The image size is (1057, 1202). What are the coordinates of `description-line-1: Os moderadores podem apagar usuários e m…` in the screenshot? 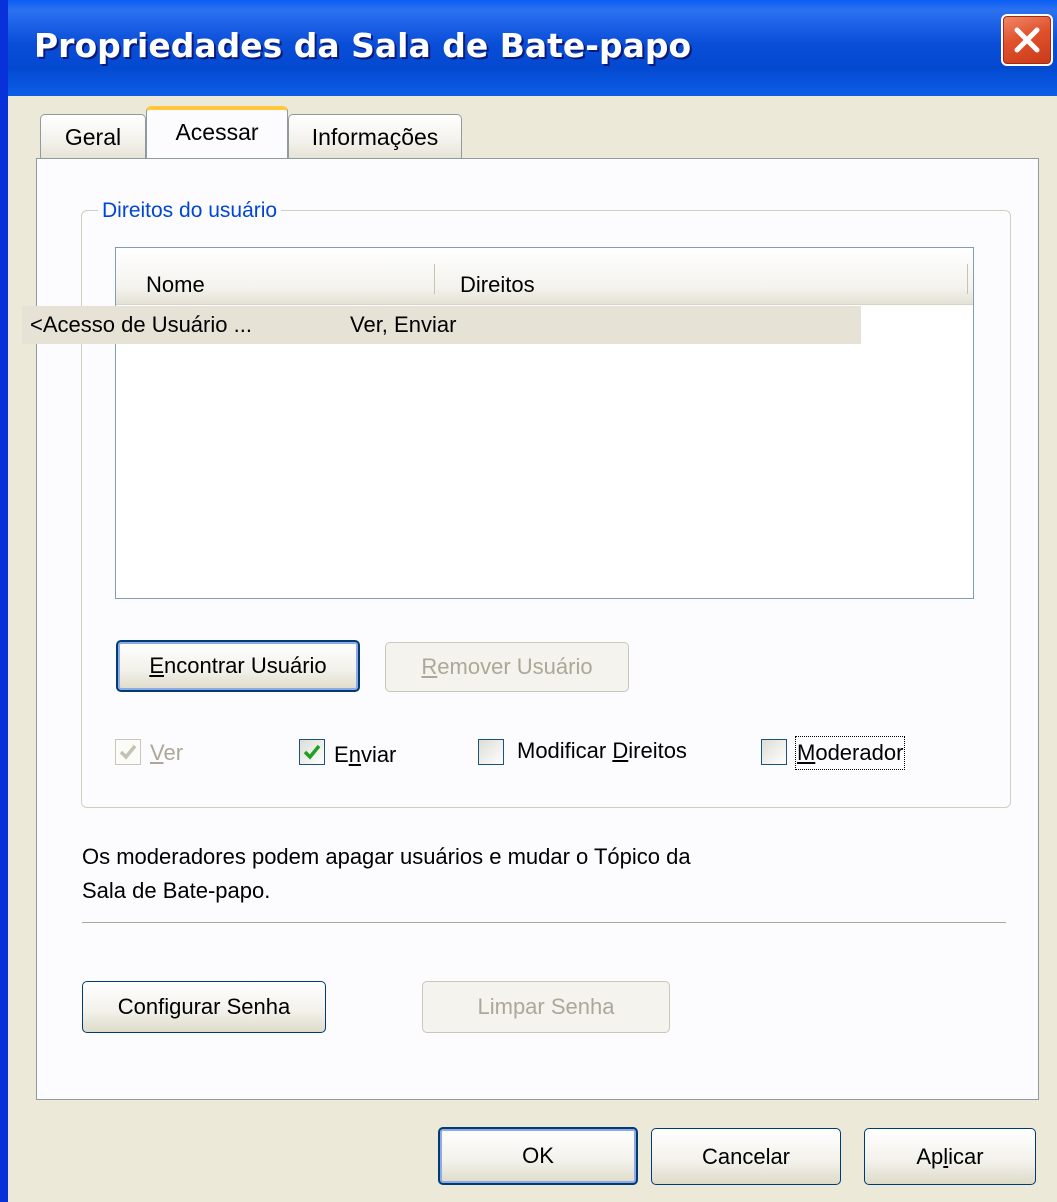 It's located at (386, 856).